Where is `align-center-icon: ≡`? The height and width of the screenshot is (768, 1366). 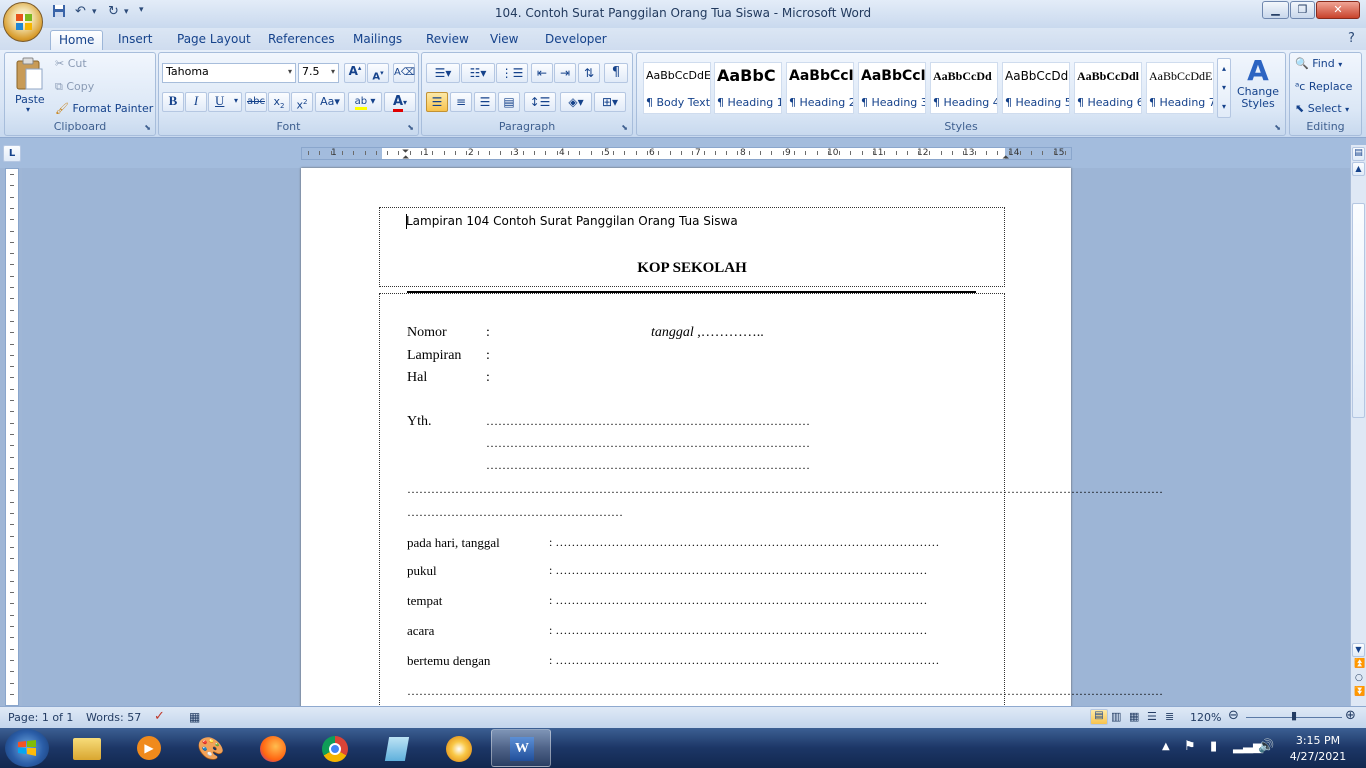
align-center-icon: ≡ is located at coordinates (461, 102).